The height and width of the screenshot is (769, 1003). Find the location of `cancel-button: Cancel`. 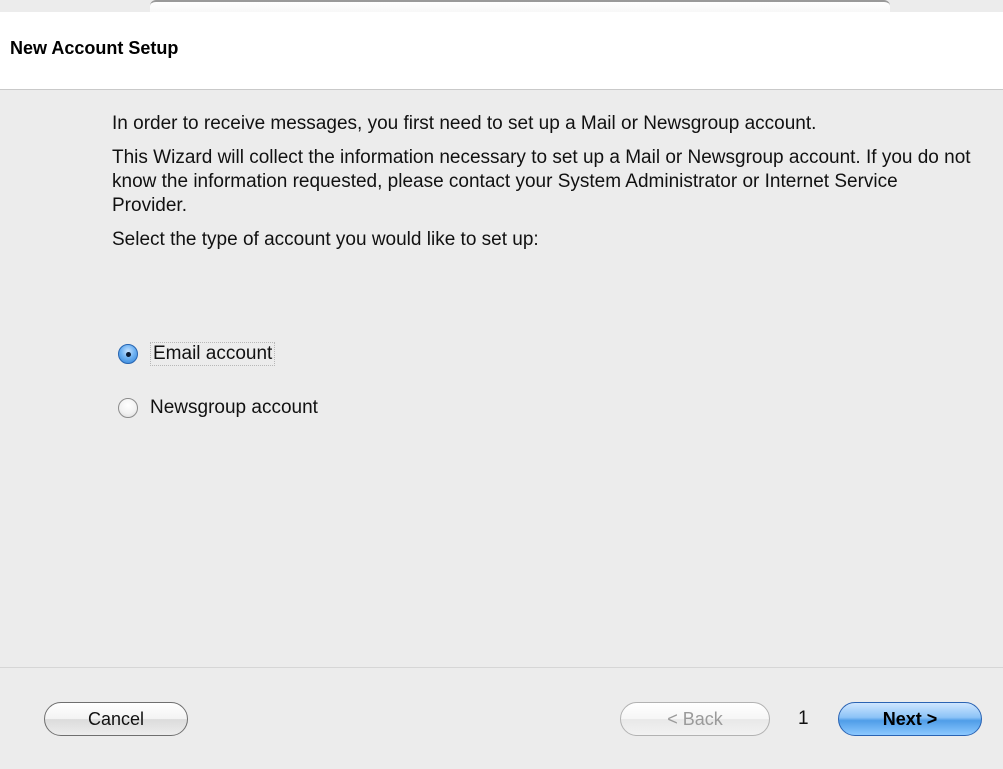

cancel-button: Cancel is located at coordinates (116, 719).